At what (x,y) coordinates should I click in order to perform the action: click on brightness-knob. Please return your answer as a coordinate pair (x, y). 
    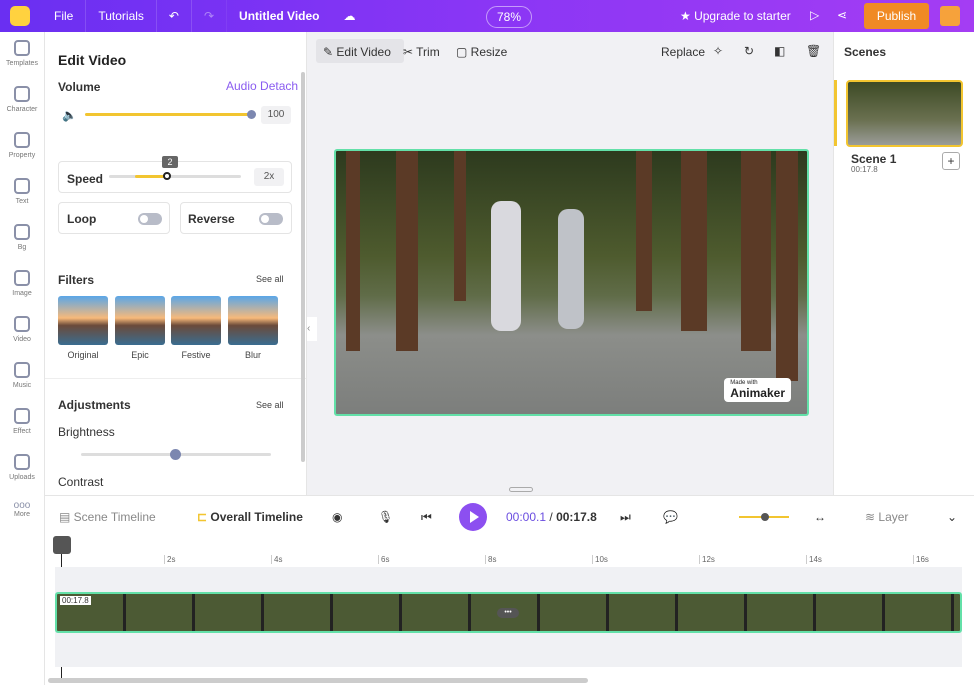
    Looking at the image, I should click on (175, 454).